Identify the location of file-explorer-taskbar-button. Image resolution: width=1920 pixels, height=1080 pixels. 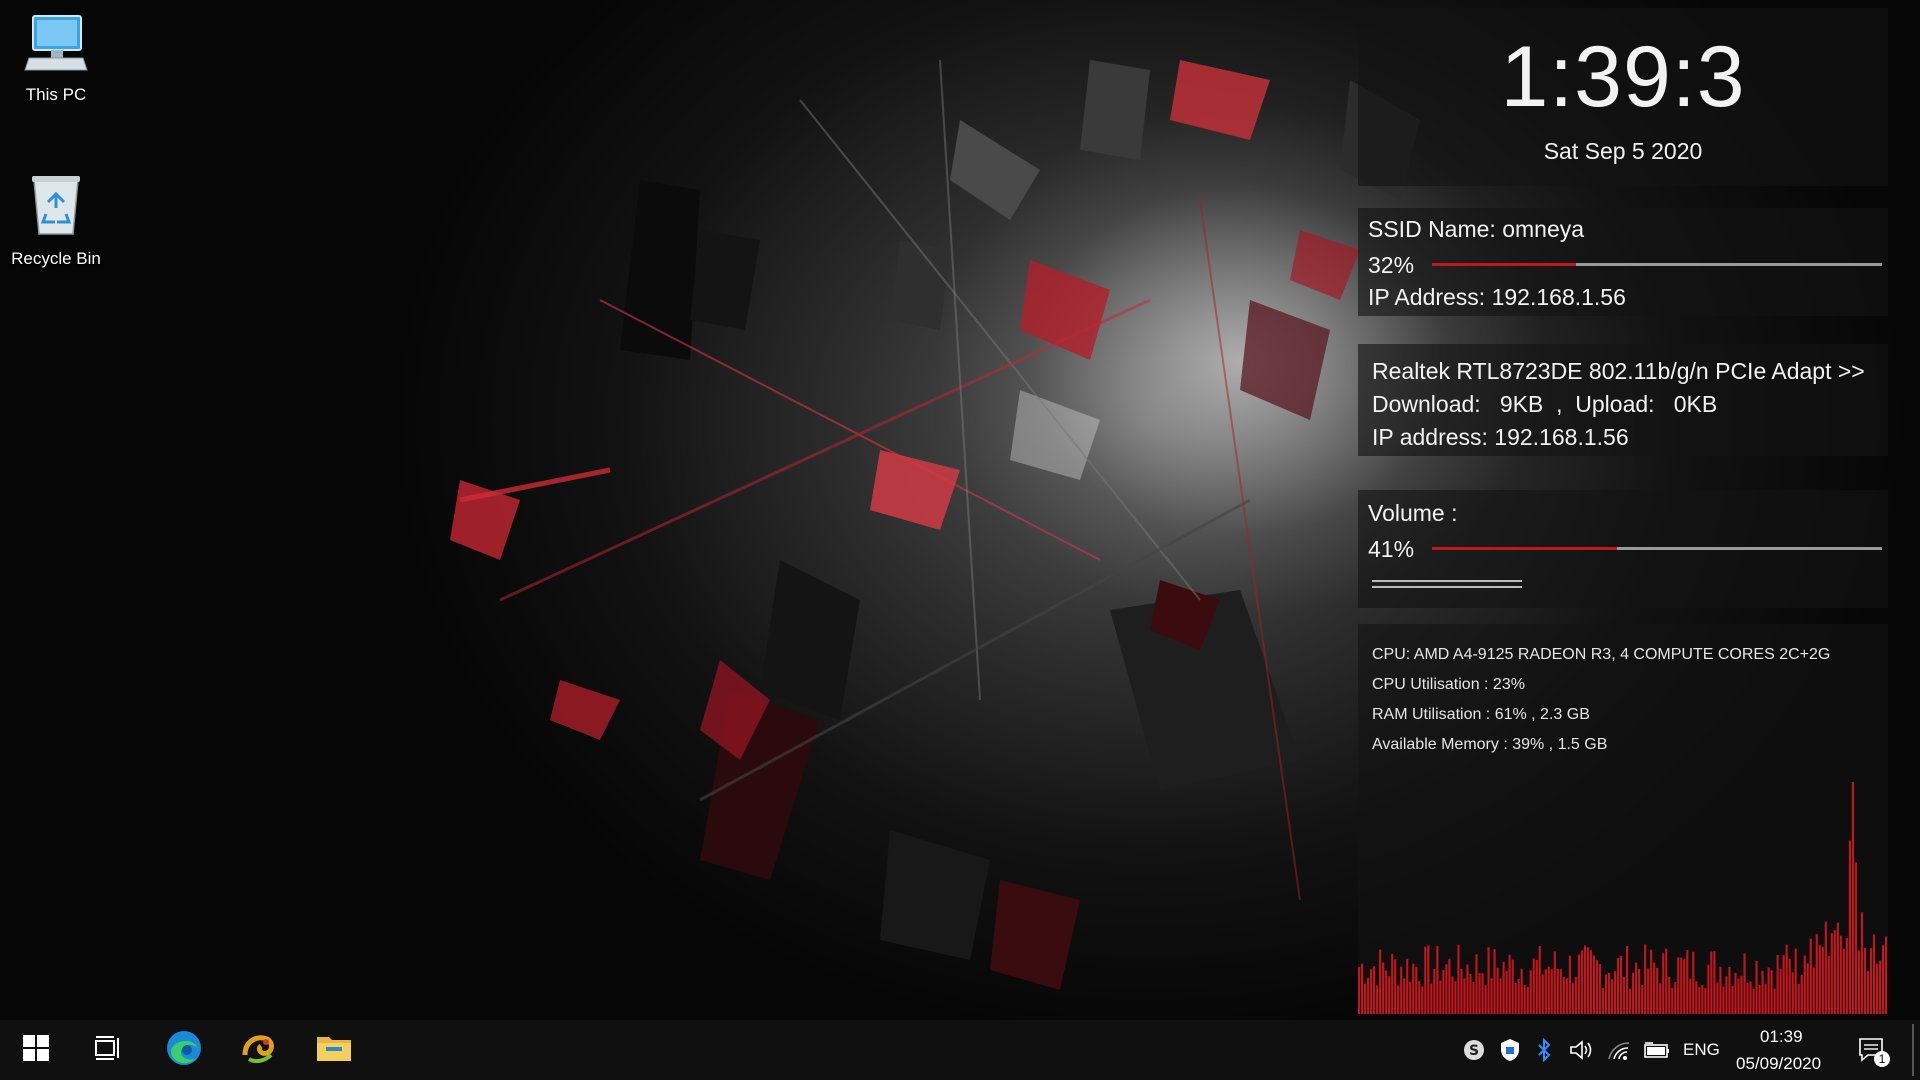
(334, 1050).